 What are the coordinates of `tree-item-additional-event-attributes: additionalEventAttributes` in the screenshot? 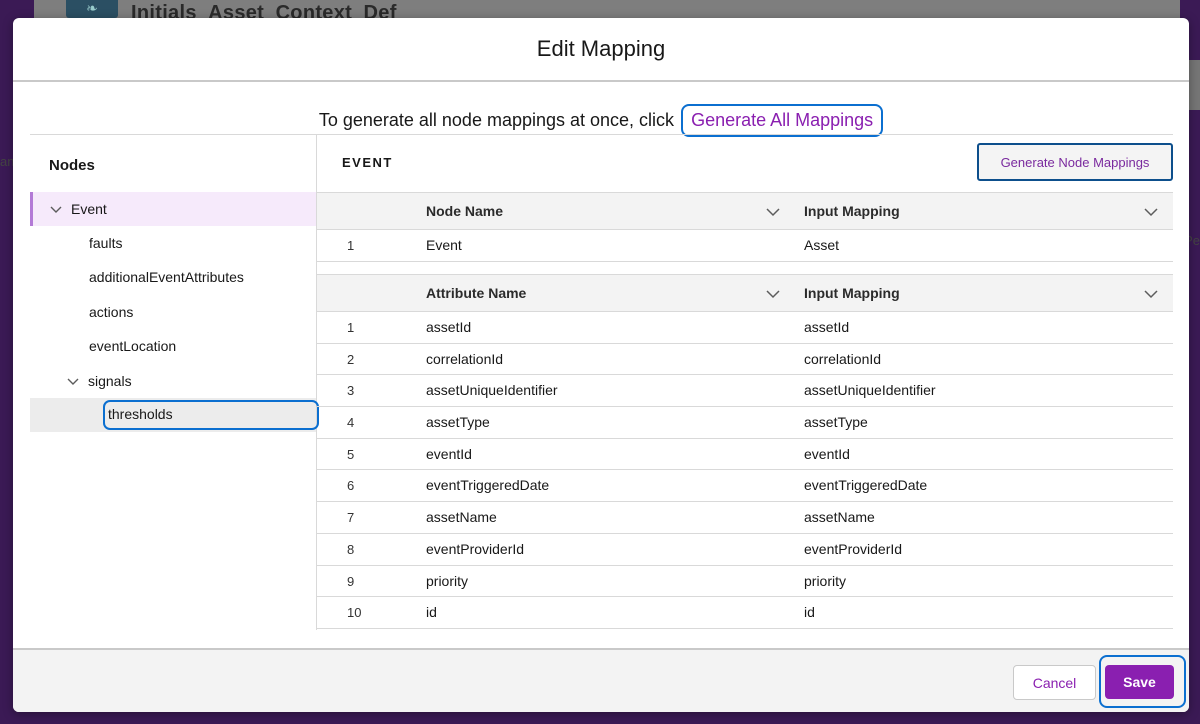 It's located at (173, 277).